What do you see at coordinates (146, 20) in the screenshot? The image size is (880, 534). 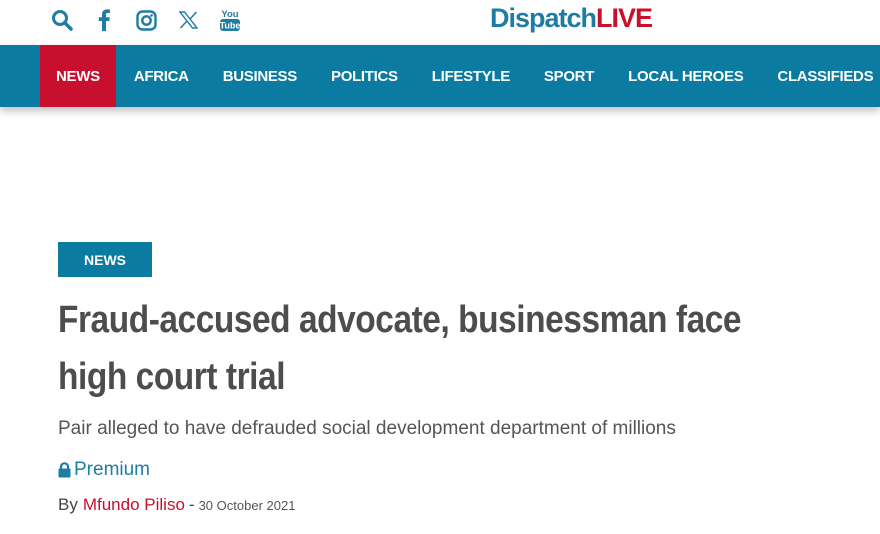 I see `instagram-icon` at bounding box center [146, 20].